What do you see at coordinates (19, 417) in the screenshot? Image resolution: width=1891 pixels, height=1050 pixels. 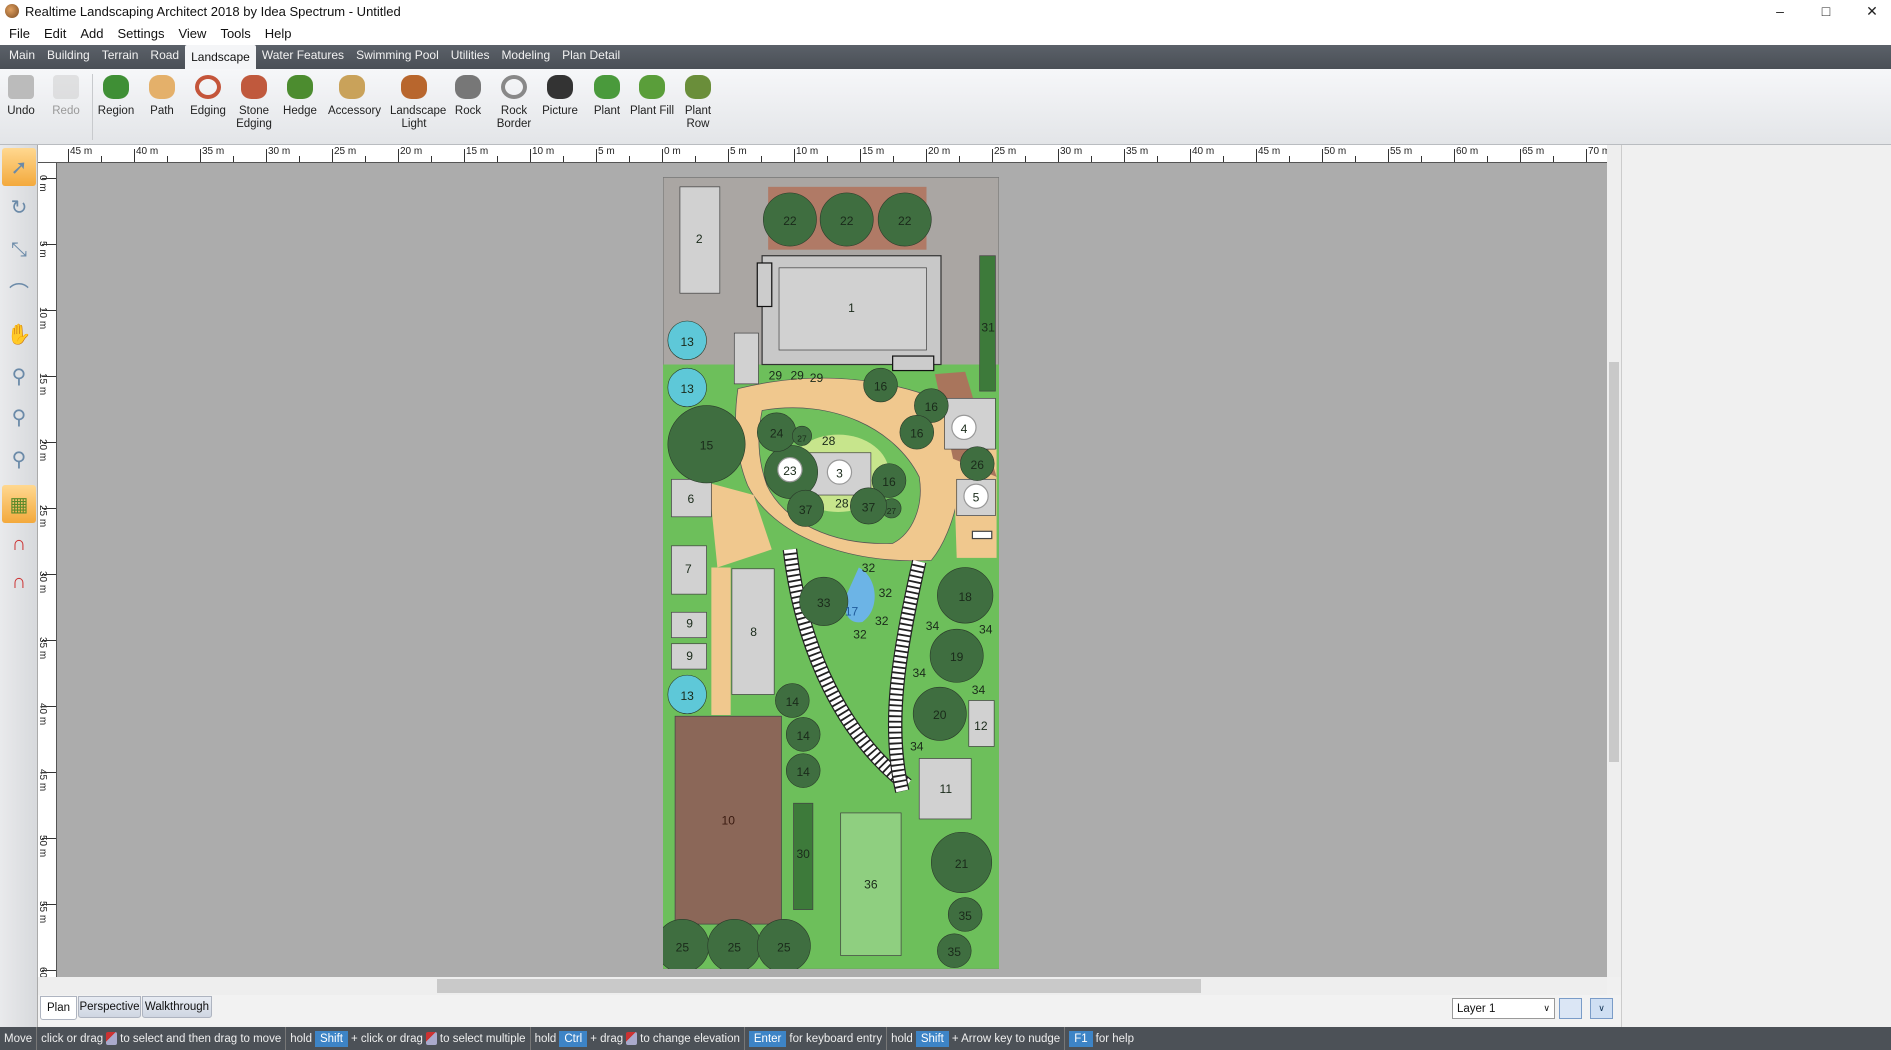 I see `zoom-extents-tool: ⚲` at bounding box center [19, 417].